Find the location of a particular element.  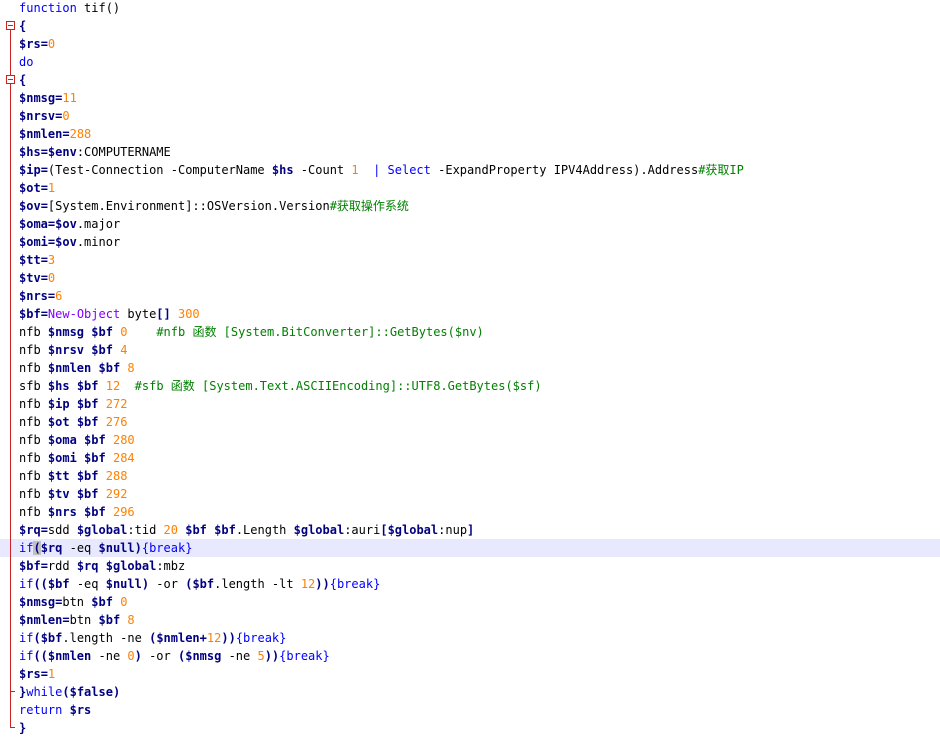

code-token: -eq is located at coordinates (80, 548).